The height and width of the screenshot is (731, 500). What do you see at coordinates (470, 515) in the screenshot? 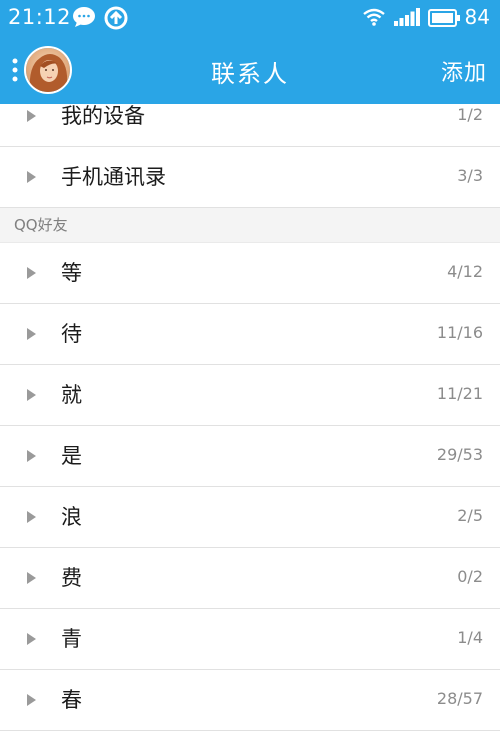
I see `group-count: 2/5` at bounding box center [470, 515].